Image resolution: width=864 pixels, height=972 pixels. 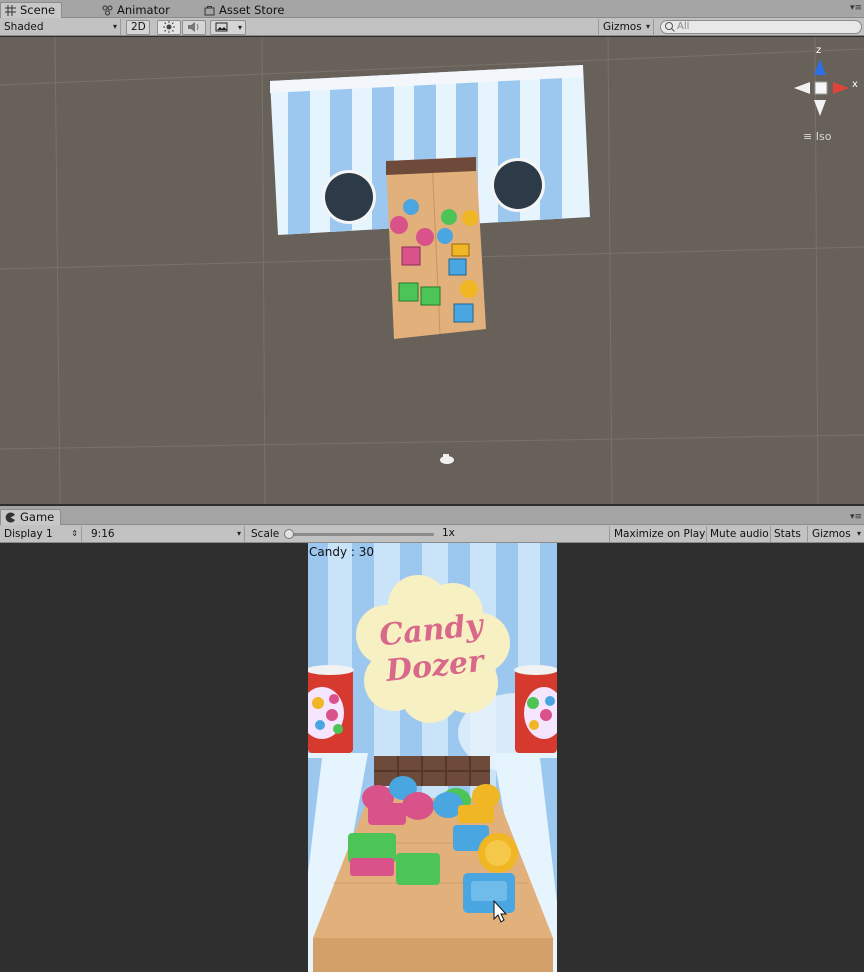 I want to click on shopping-bag-icon, so click(x=209, y=10).